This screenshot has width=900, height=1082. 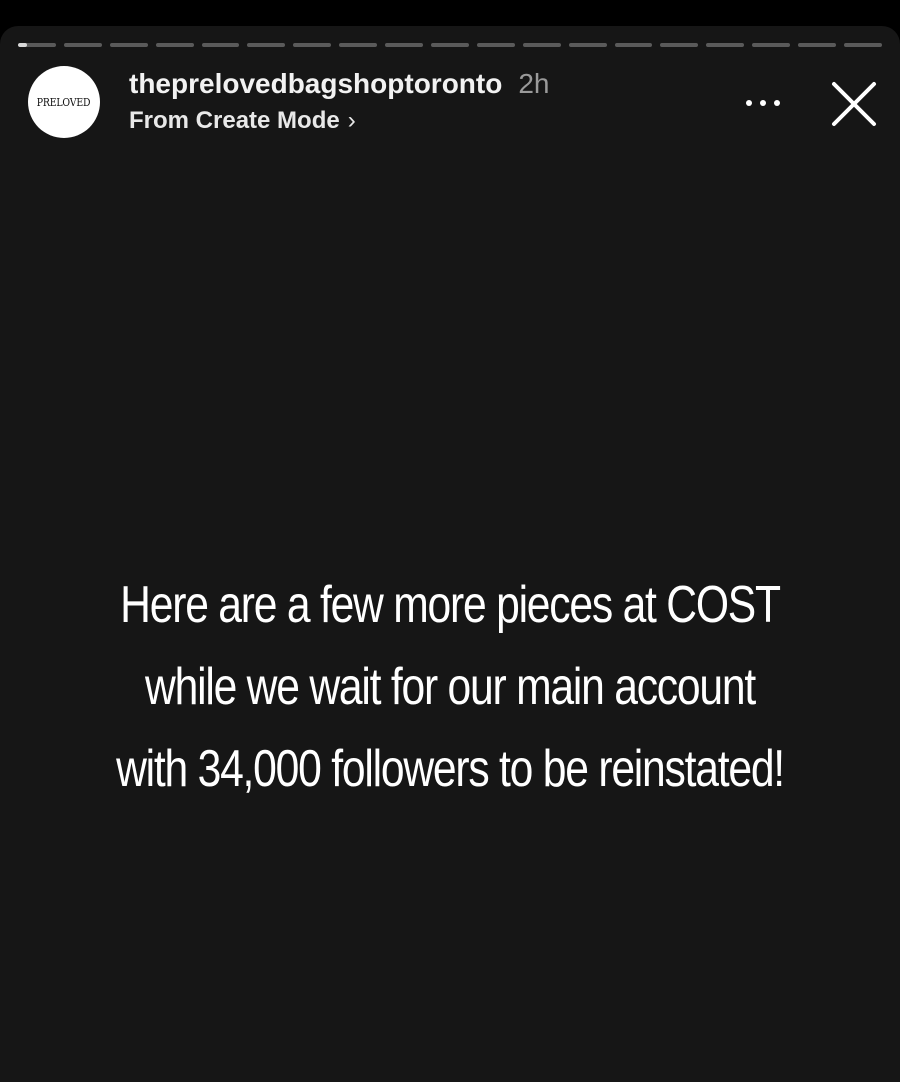 I want to click on progress-segment-fill, so click(x=23, y=45).